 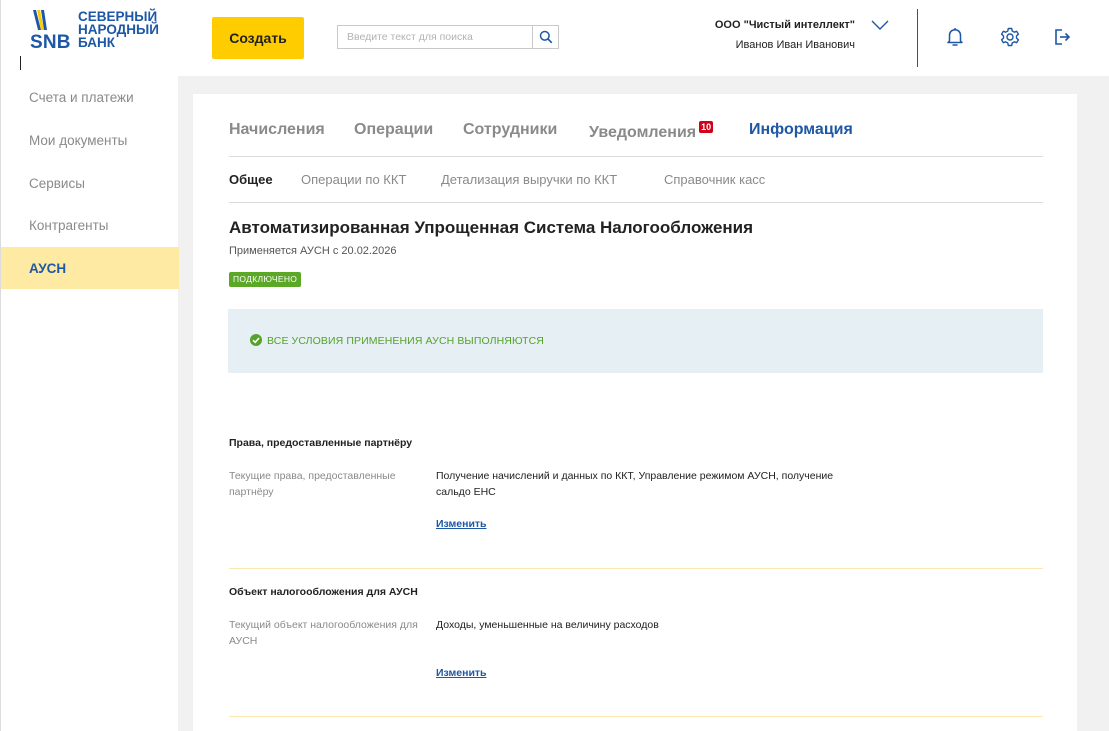 What do you see at coordinates (90, 97) in the screenshot?
I see `sidebar-item-accounts: Счета и платежи` at bounding box center [90, 97].